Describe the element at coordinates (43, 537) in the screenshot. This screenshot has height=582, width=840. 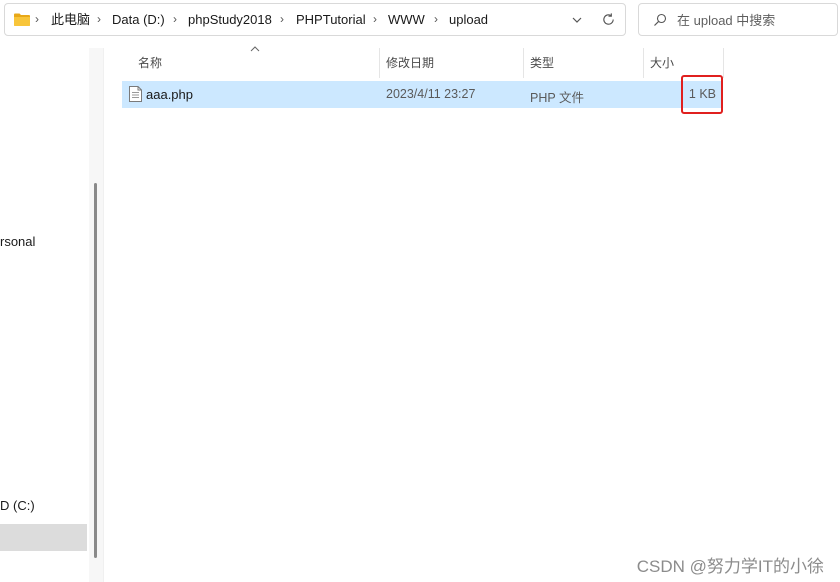
I see `nav-item-selected` at that location.